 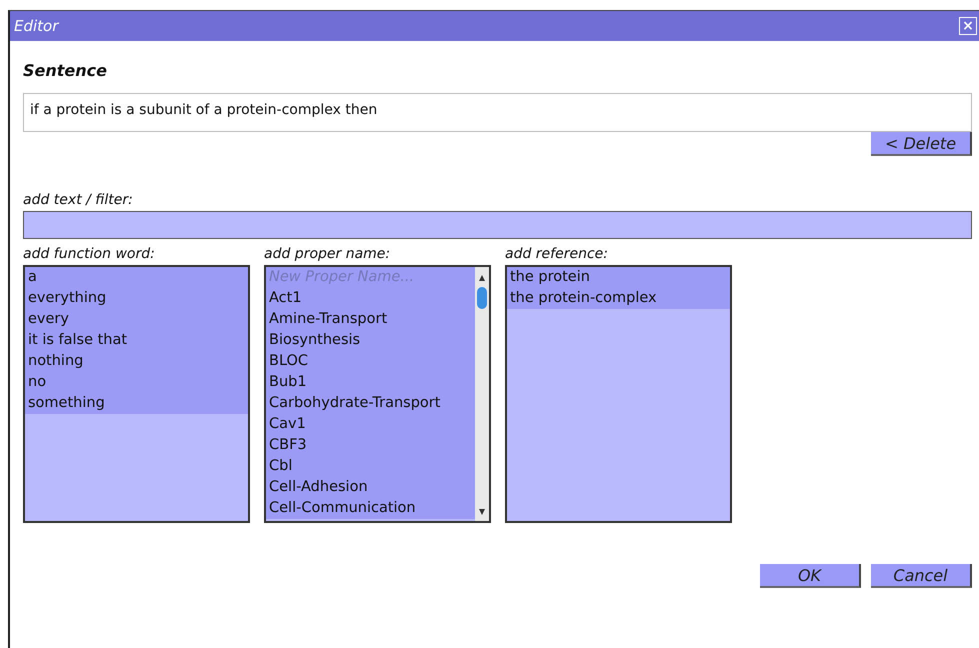 What do you see at coordinates (136, 277) in the screenshot?
I see `list-item: a` at bounding box center [136, 277].